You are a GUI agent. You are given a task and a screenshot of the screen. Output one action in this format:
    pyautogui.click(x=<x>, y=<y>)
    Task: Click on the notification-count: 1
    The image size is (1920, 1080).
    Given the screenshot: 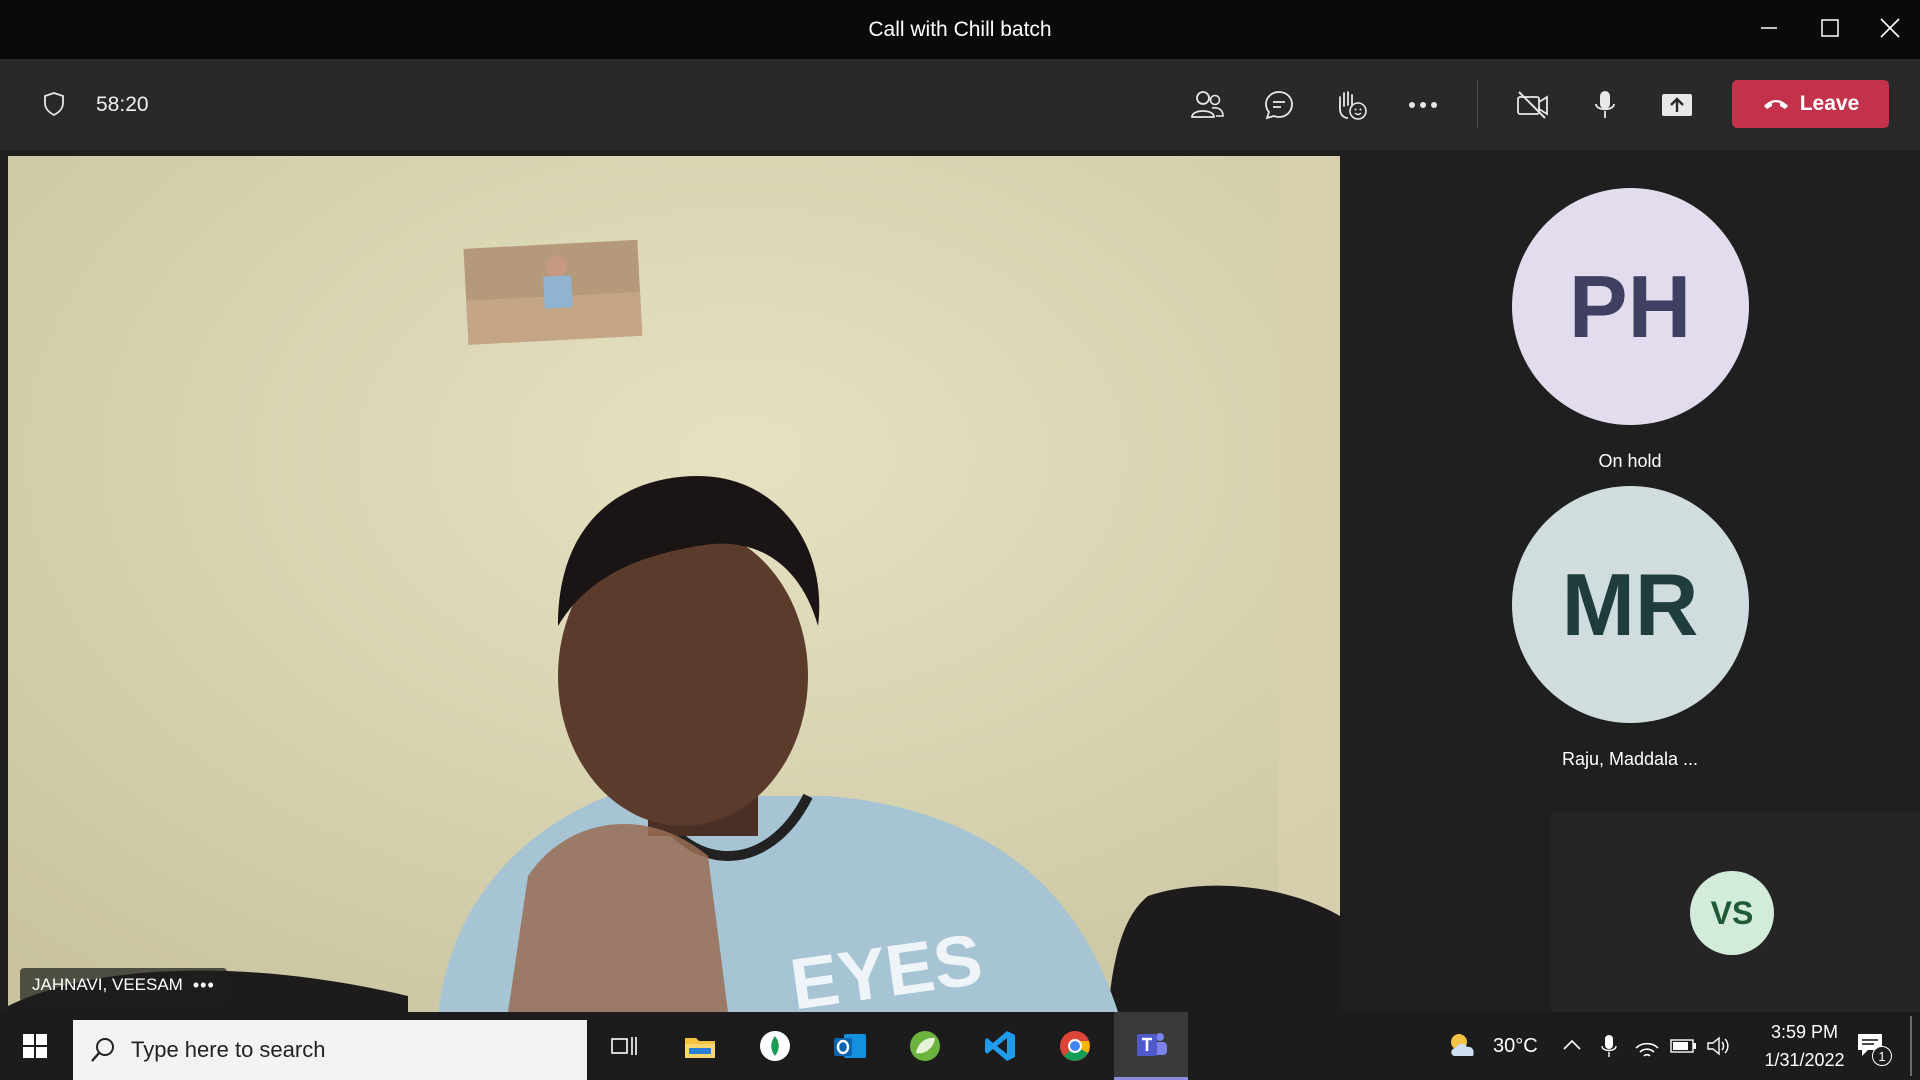 What is the action you would take?
    pyautogui.click(x=1882, y=1056)
    